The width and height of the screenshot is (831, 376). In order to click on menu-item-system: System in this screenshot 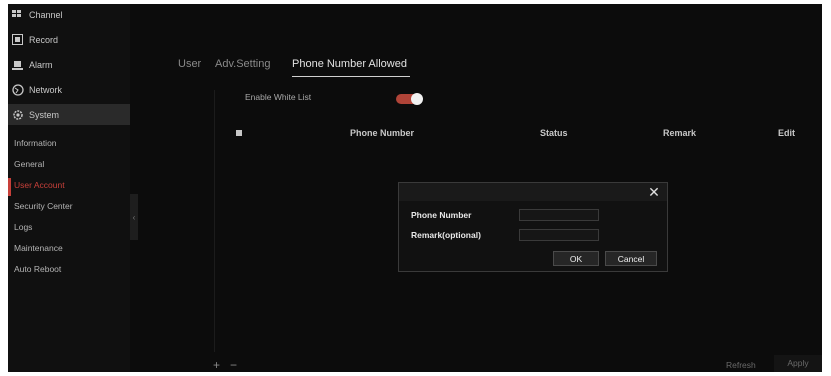, I will do `click(69, 114)`.